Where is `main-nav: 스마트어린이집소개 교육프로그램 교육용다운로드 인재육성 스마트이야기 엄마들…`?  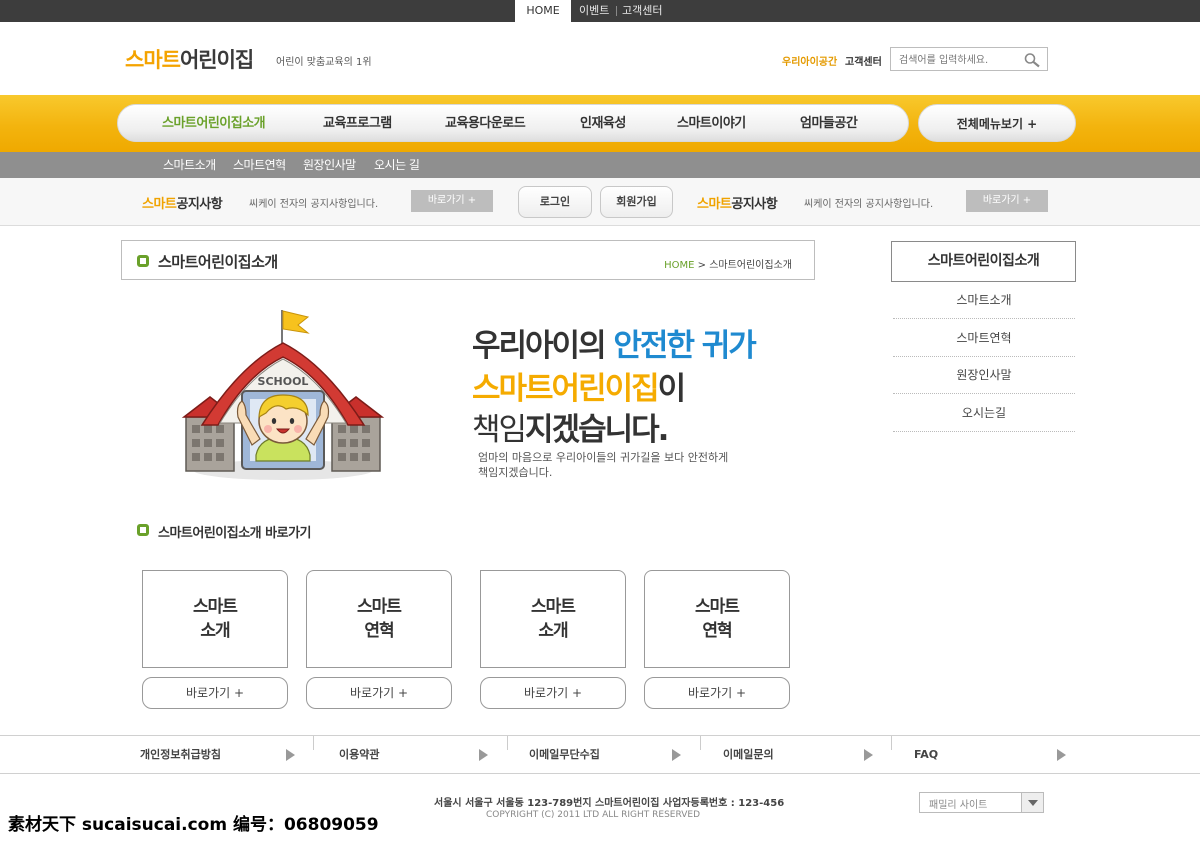 main-nav: 스마트어린이집소개 교육프로그램 교육용다운로드 인재육성 스마트이야기 엄마들… is located at coordinates (513, 123).